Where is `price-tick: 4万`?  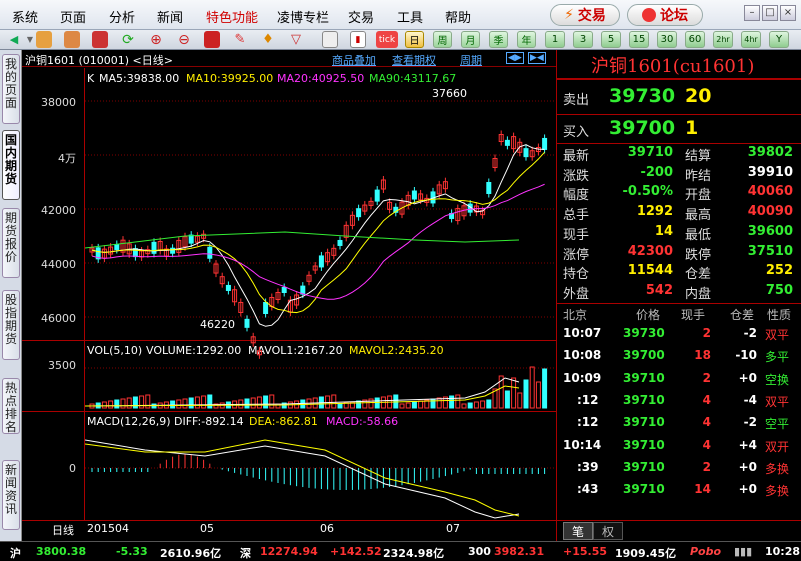
price-tick: 4万 is located at coordinates (67, 158).